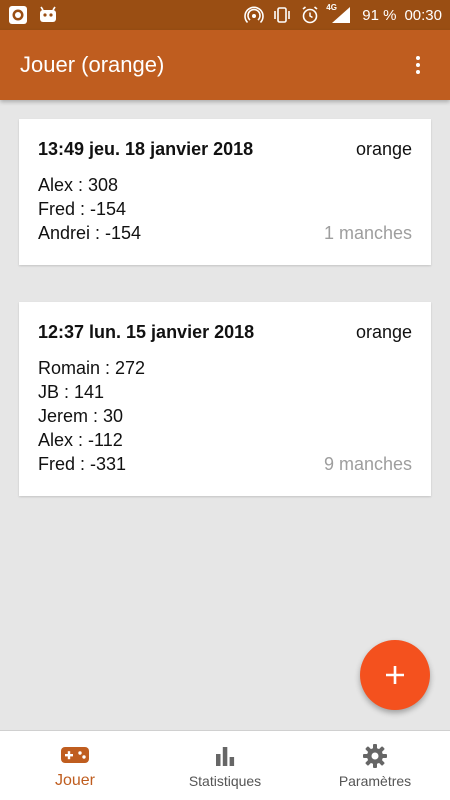  Describe the element at coordinates (81, 416) in the screenshot. I see `player-score: Jerem : 30` at that location.